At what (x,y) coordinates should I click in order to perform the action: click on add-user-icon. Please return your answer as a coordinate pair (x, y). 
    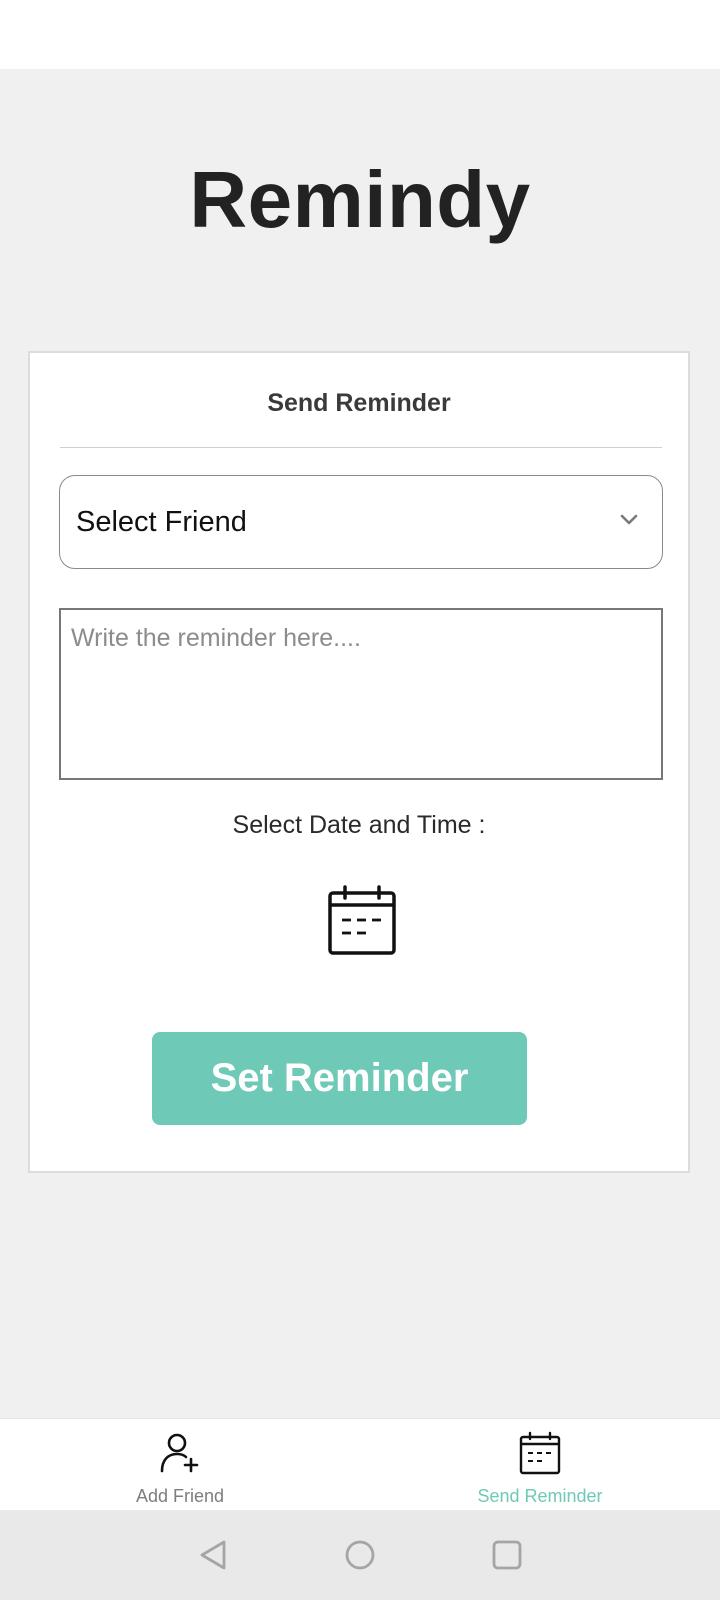
    Looking at the image, I should click on (179, 1453).